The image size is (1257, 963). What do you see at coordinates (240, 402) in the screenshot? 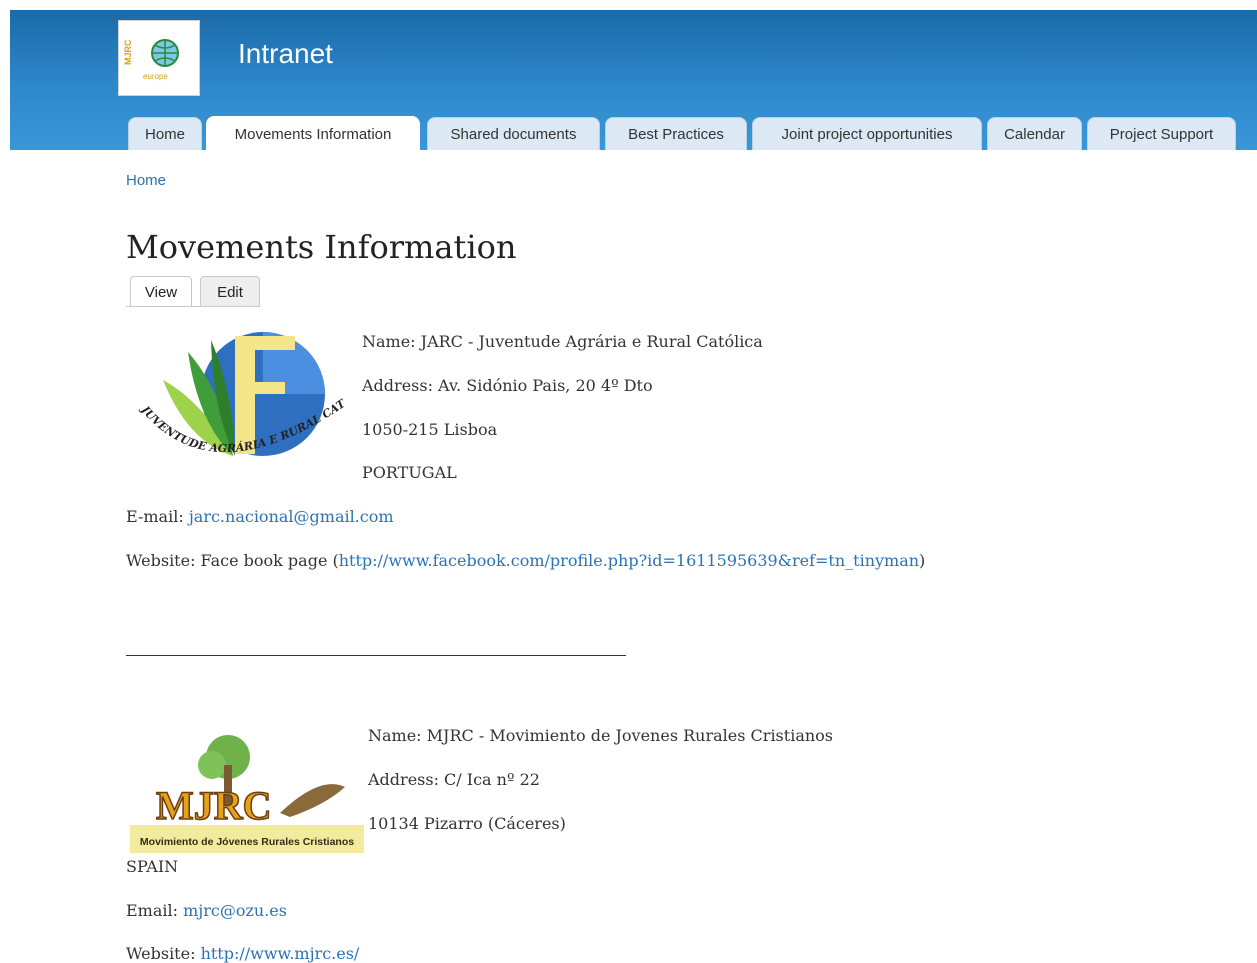
I see `jarc-logo: JUVENTUDE AGRÁRIA E RURAL CATÓLICA` at bounding box center [240, 402].